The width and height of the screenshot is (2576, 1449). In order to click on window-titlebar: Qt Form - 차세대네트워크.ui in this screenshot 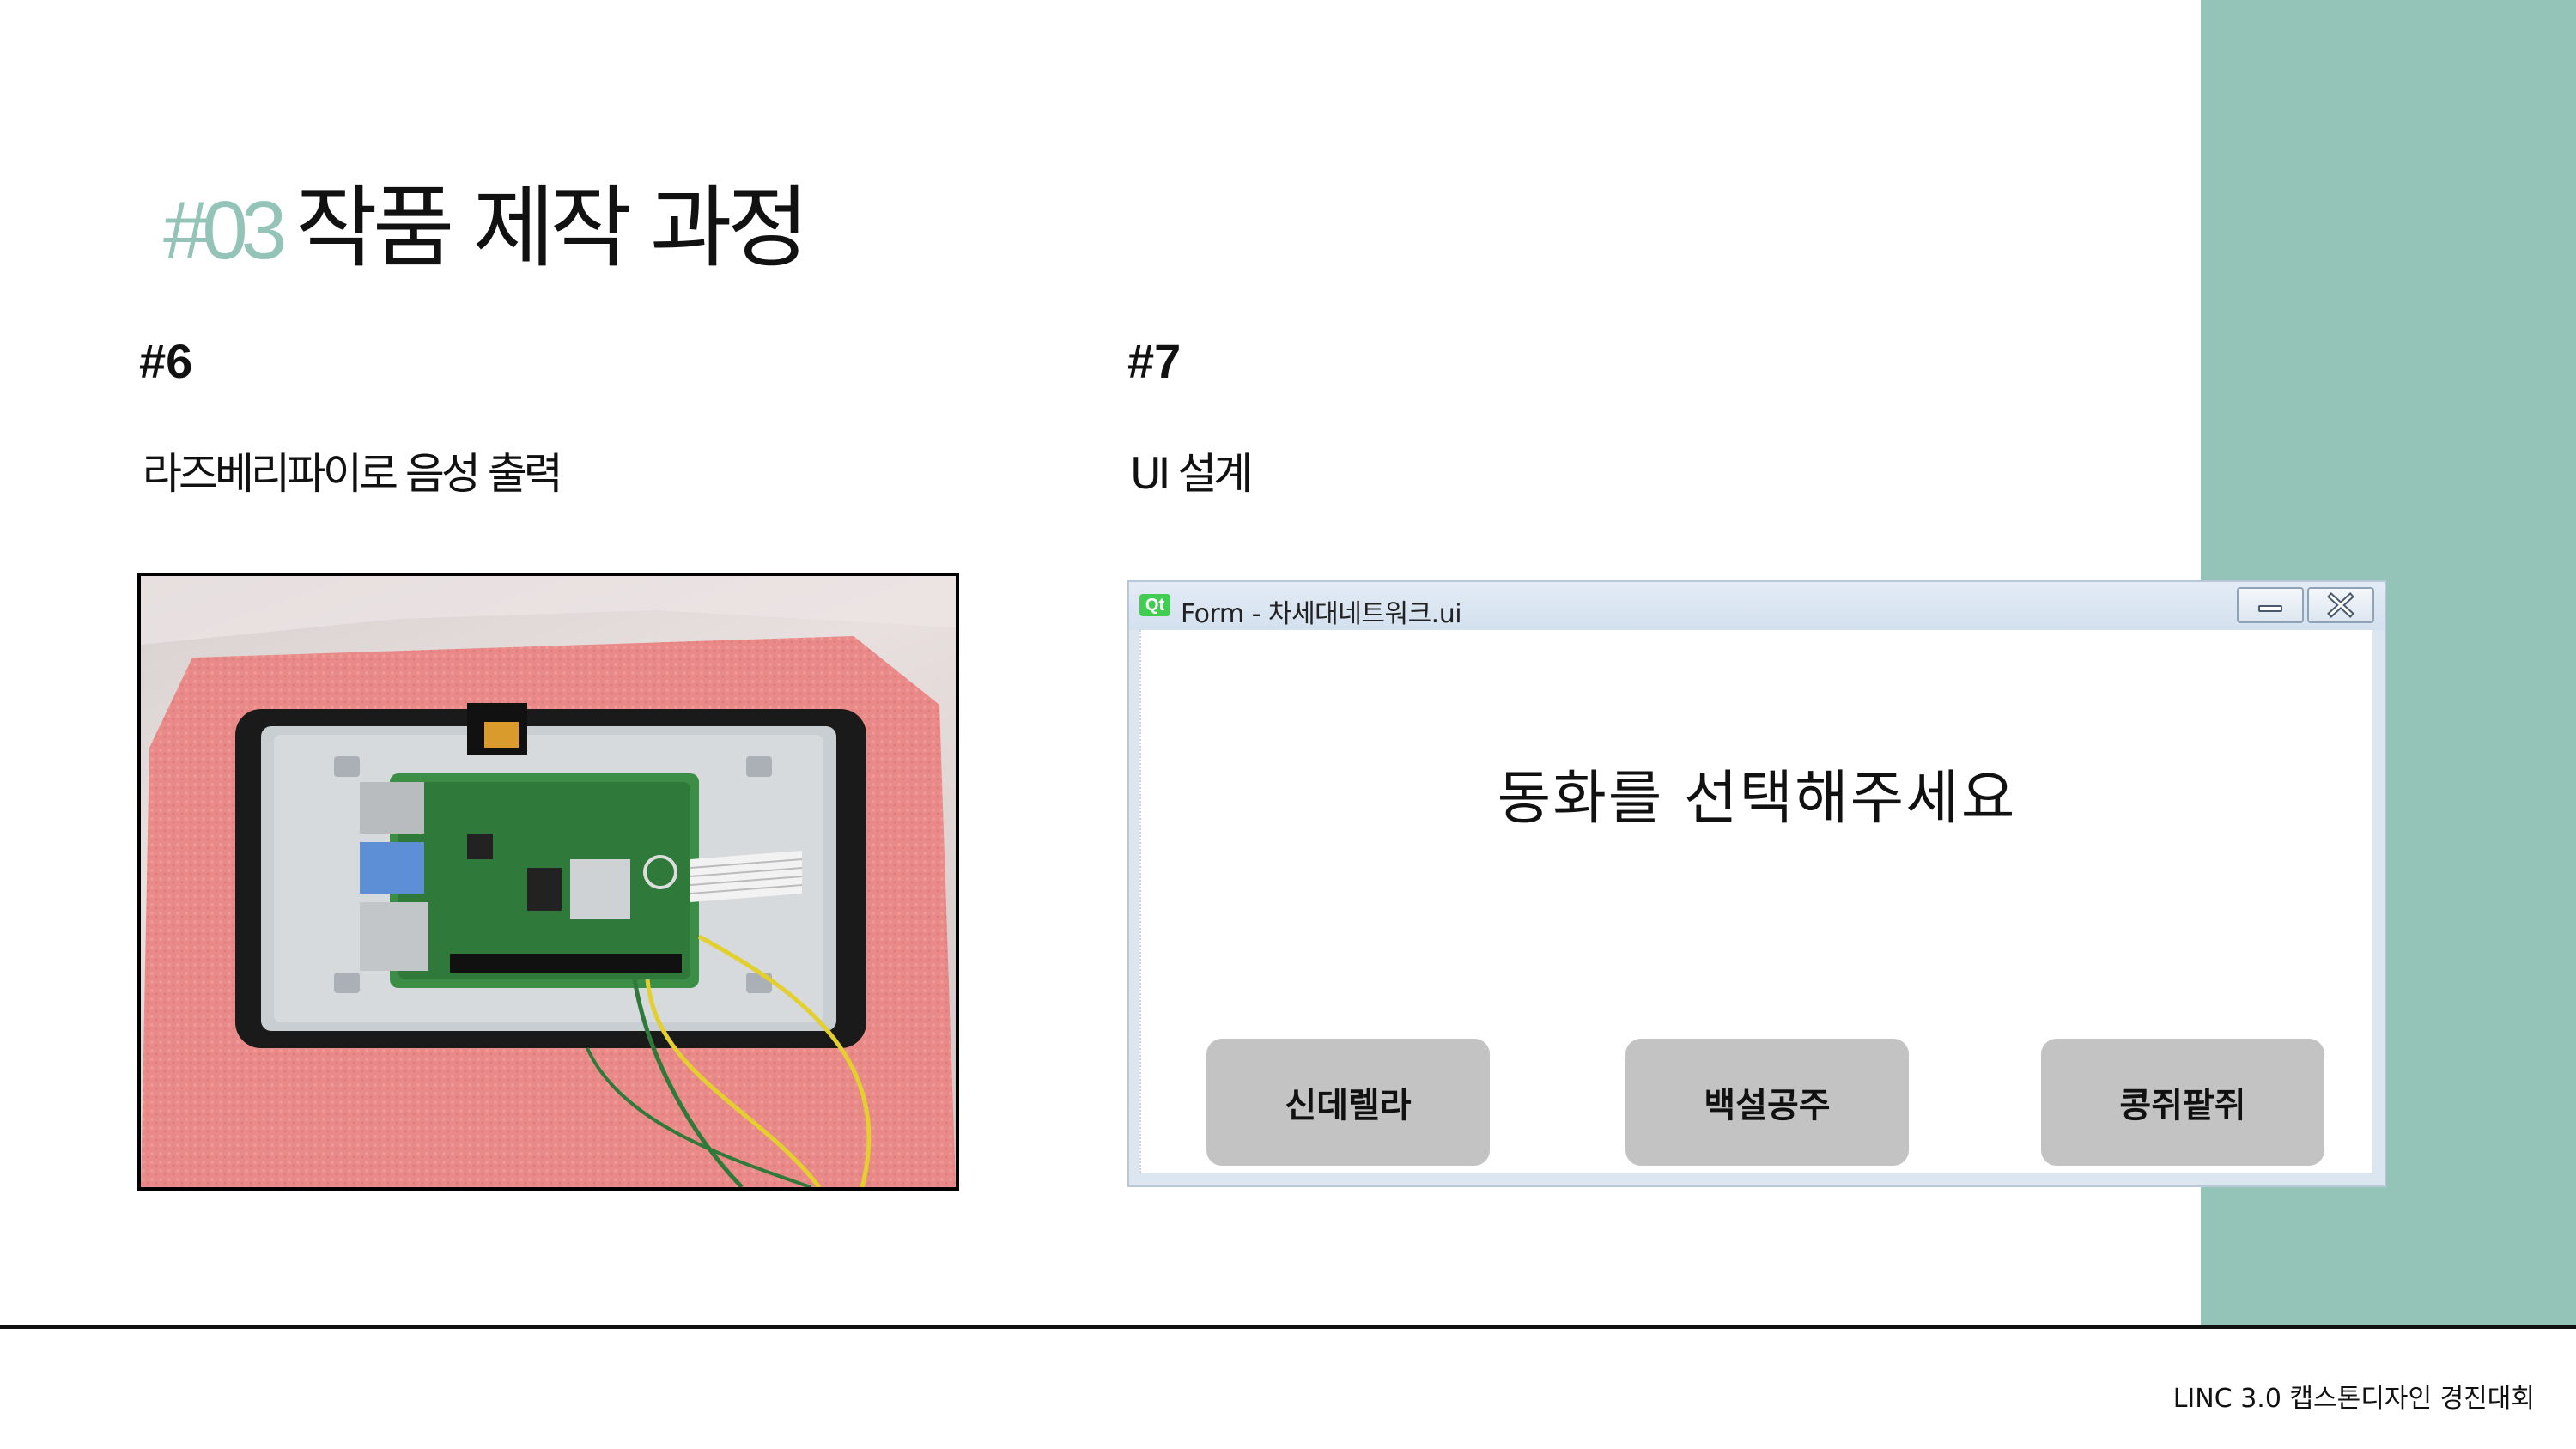, I will do `click(1757, 606)`.